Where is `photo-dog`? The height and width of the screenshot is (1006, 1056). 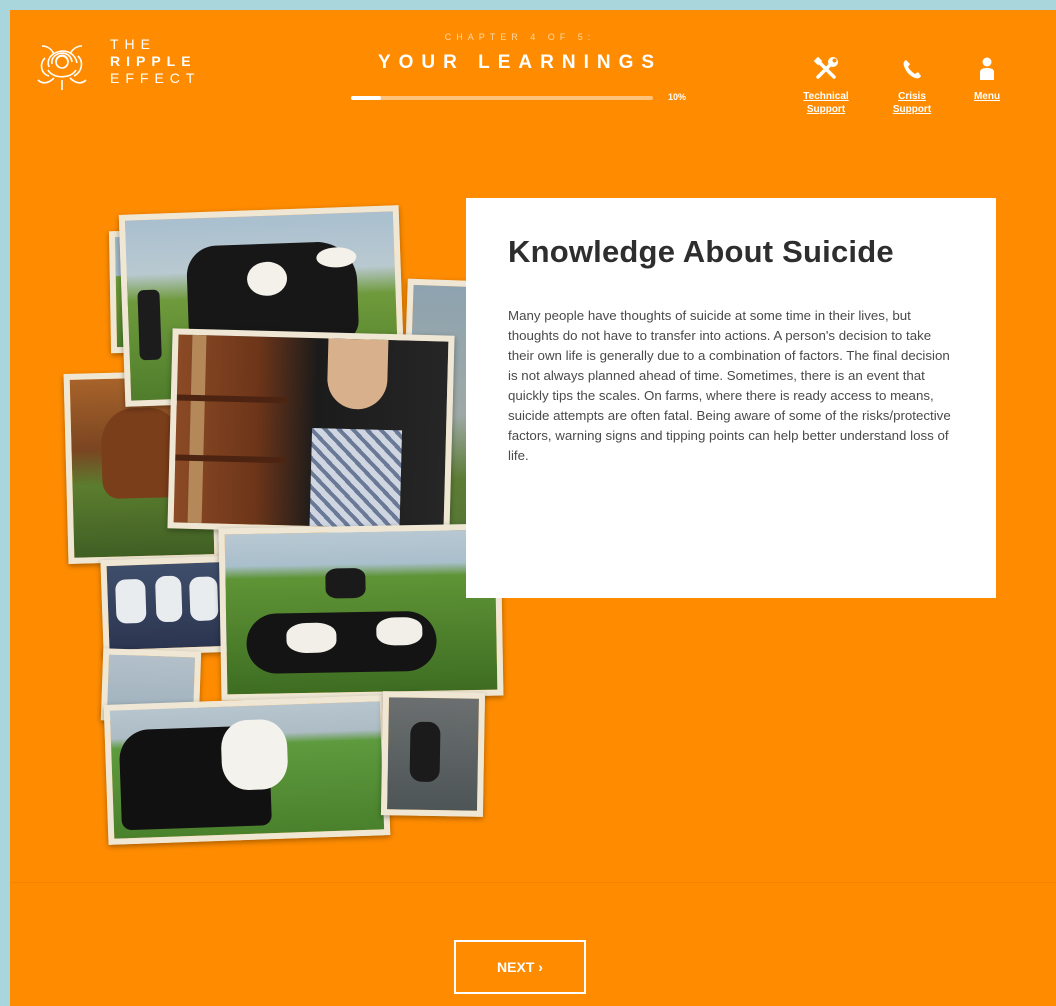
photo-dog is located at coordinates (433, 754).